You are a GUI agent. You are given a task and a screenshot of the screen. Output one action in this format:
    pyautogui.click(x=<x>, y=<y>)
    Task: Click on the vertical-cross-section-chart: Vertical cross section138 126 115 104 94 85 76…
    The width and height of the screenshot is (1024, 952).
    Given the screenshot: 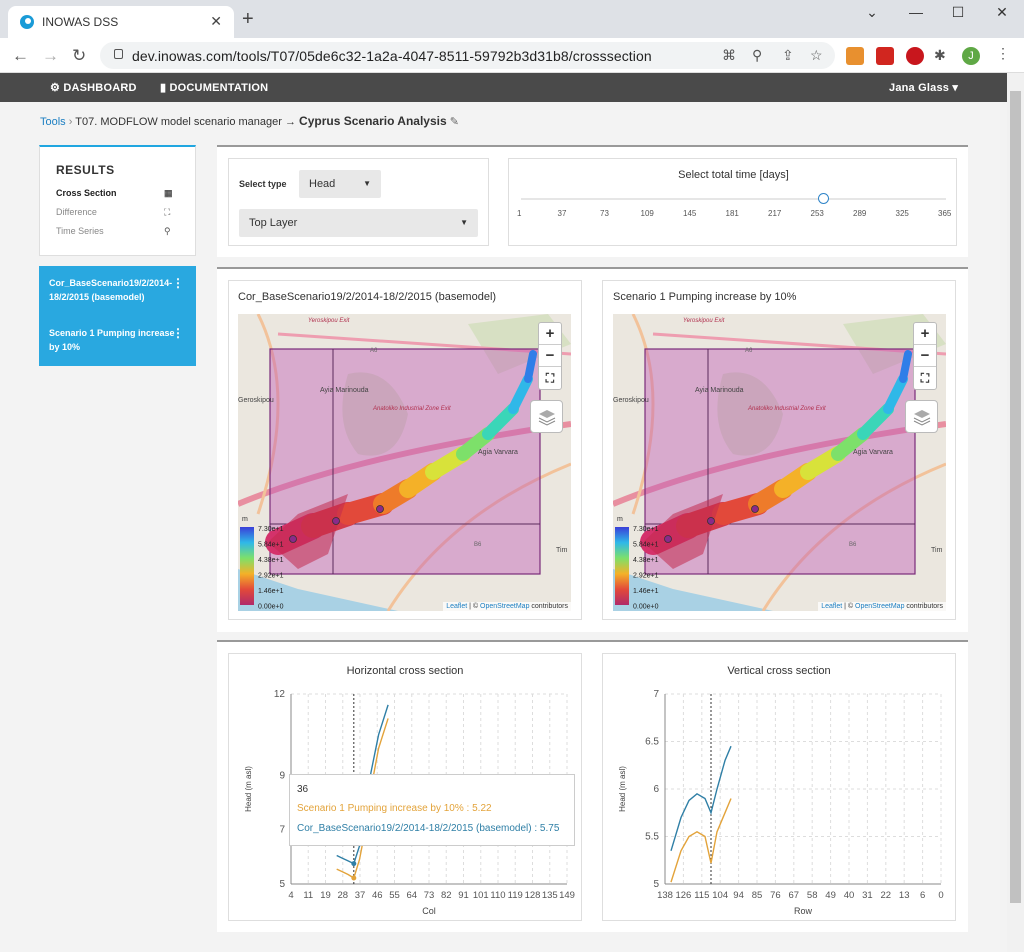 What is the action you would take?
    pyautogui.click(x=779, y=787)
    